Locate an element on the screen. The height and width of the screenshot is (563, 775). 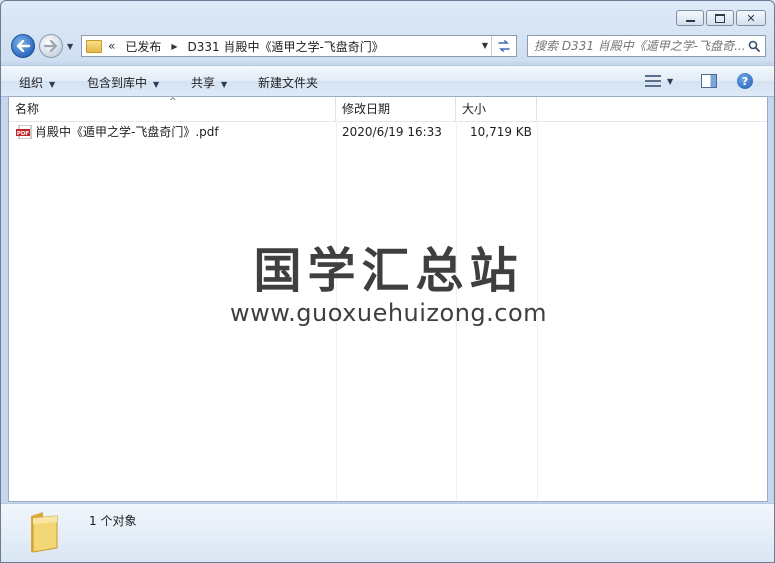
share-label: 共享 is located at coordinates (203, 83).